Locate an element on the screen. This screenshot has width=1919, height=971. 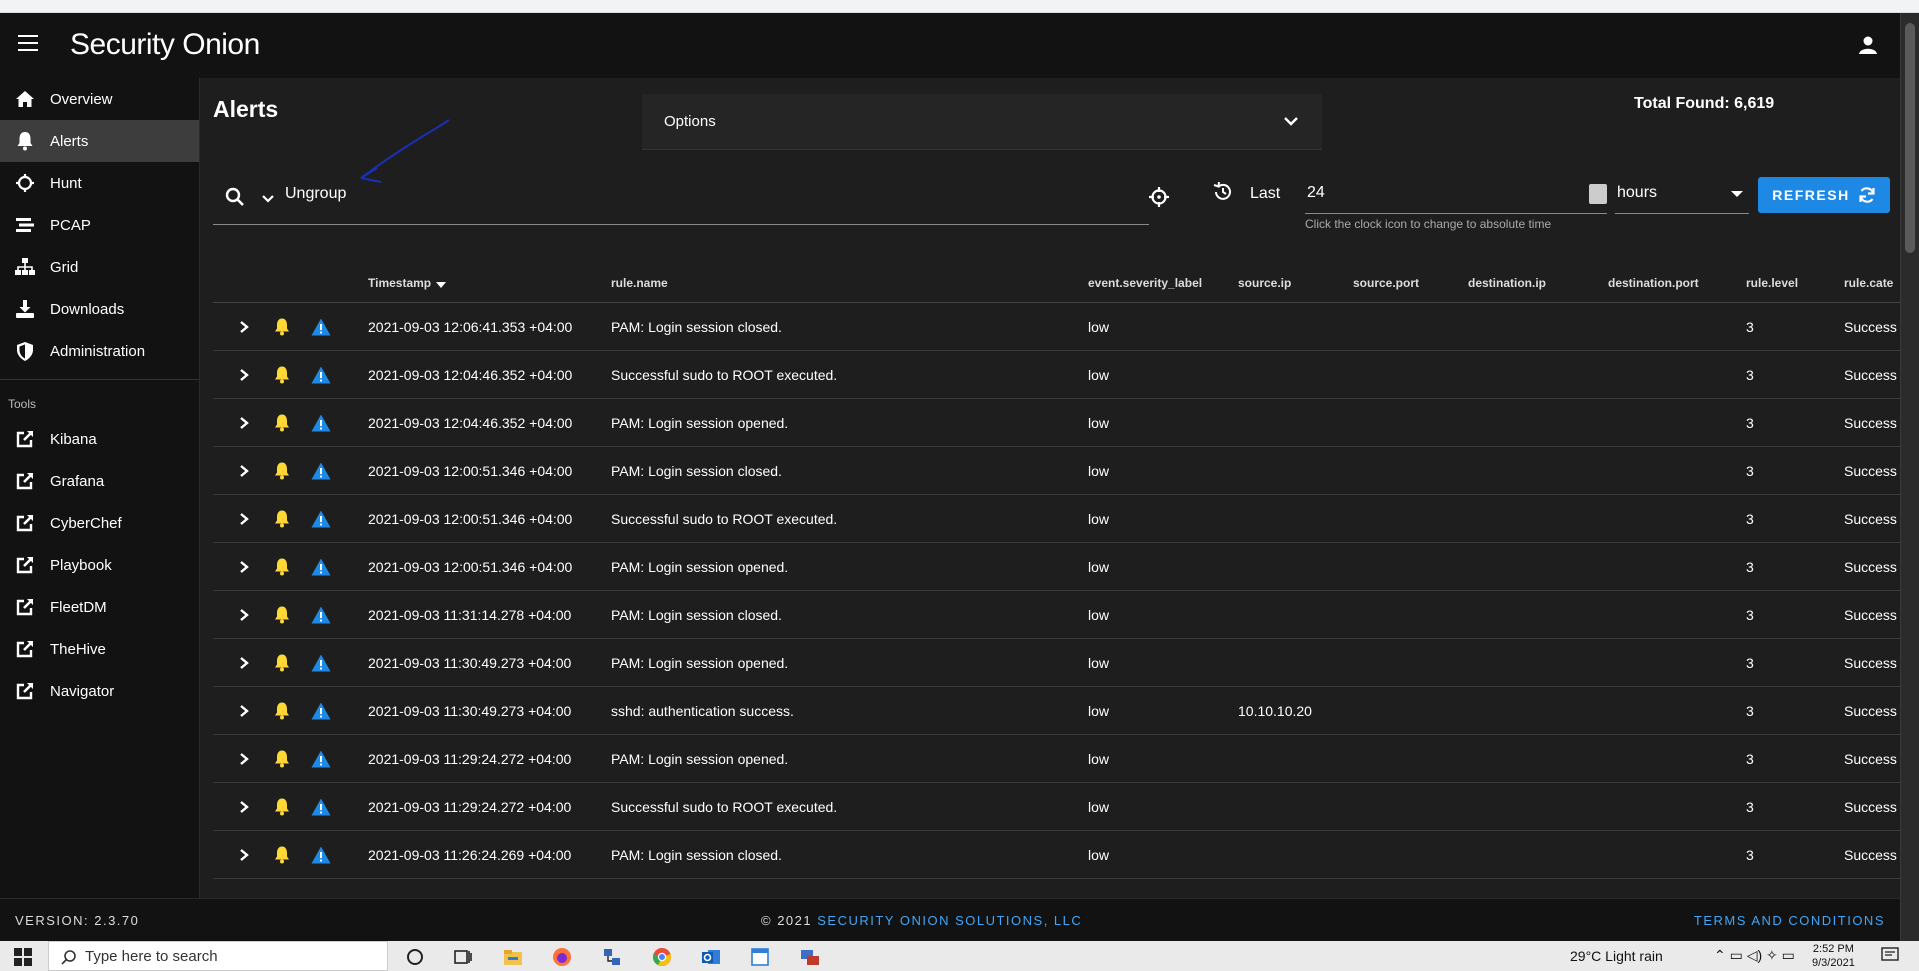
task-view-icon is located at coordinates (463, 957).